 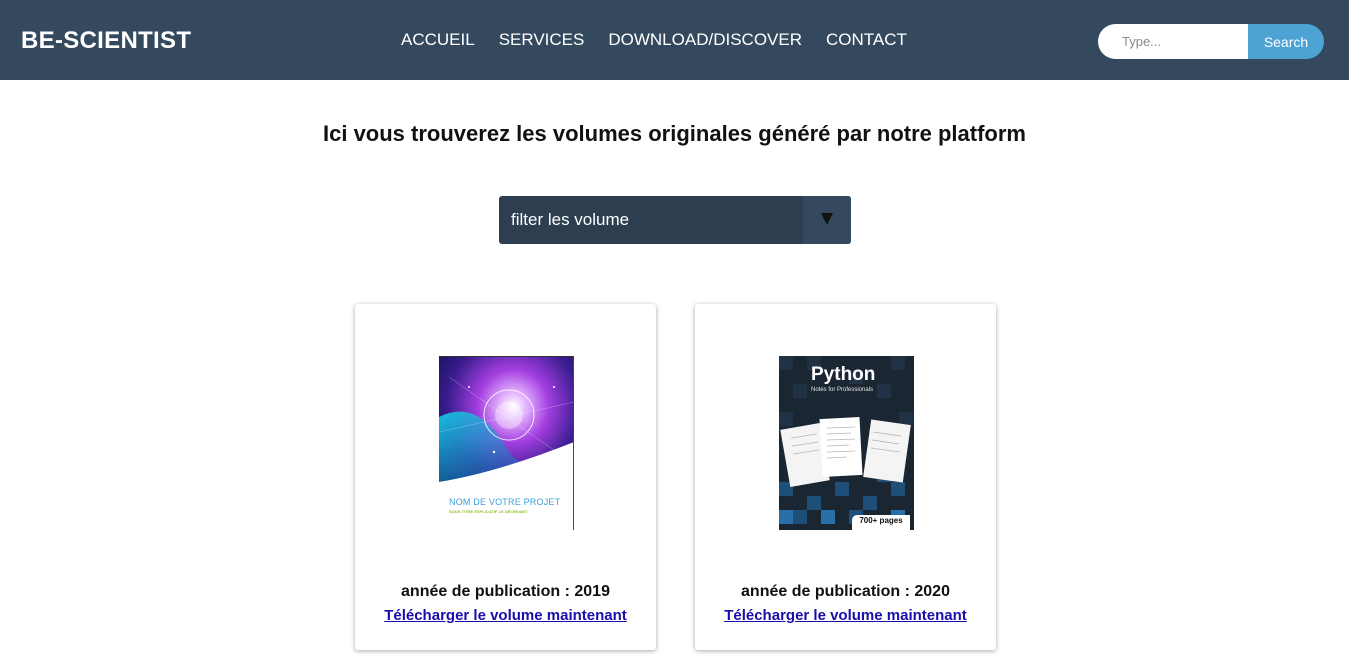 I want to click on filter-arrow-button, so click(x=827, y=220).